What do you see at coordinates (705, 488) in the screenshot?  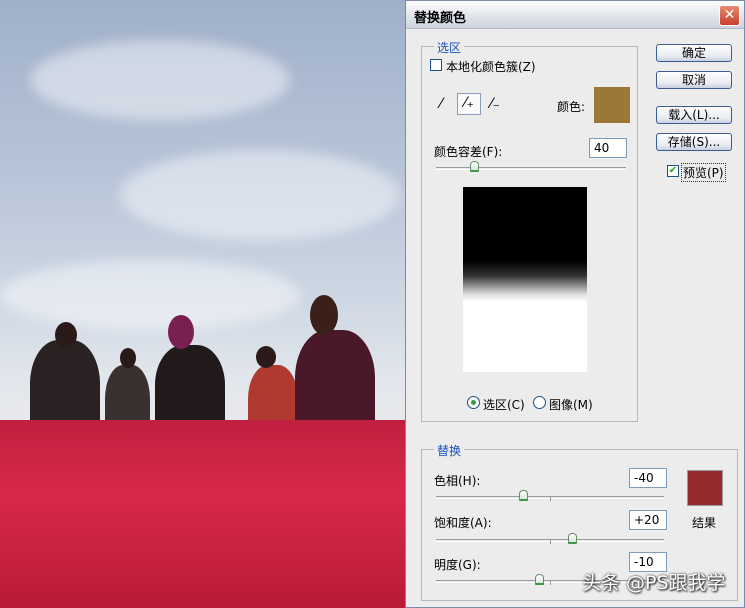 I see `result-color-swatch` at bounding box center [705, 488].